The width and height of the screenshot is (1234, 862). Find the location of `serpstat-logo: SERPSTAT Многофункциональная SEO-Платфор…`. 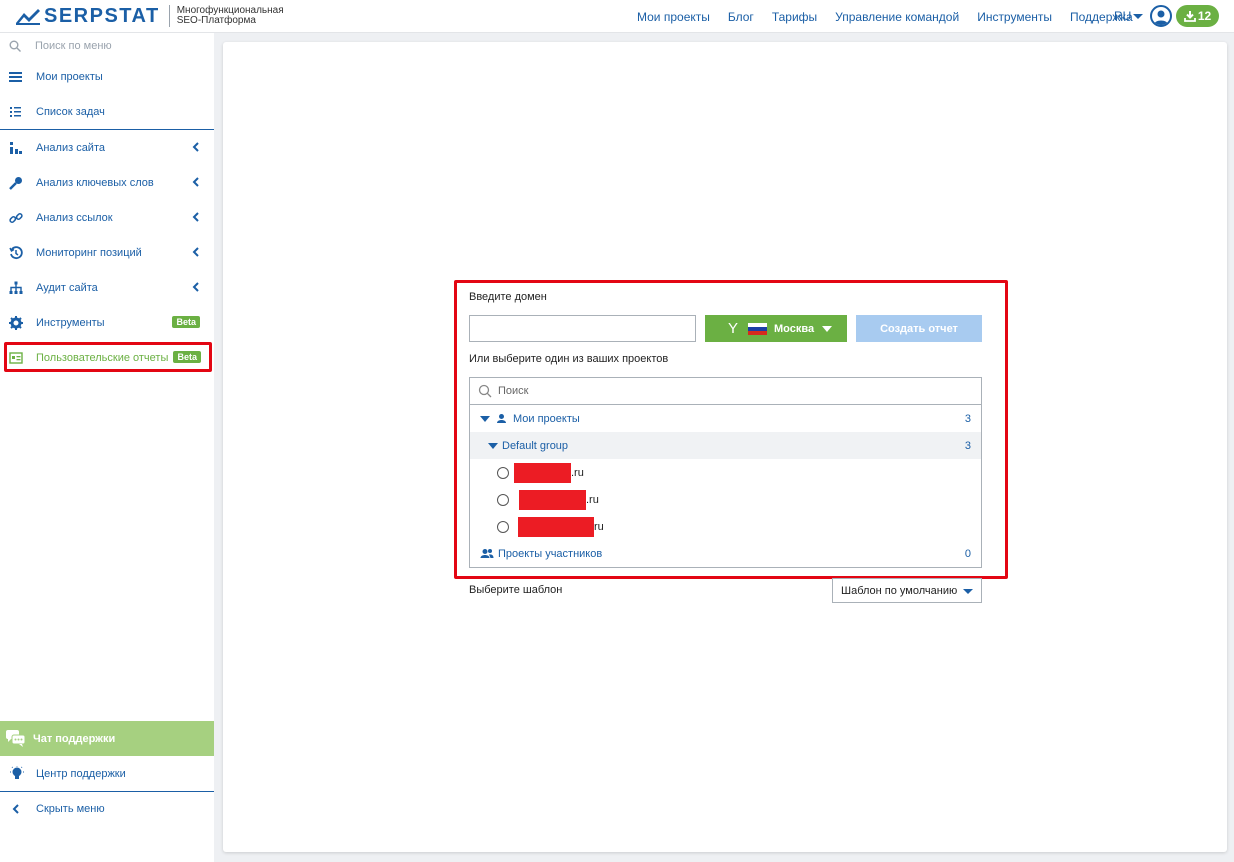

serpstat-logo: SERPSTAT Многофункциональная SEO-Платфор… is located at coordinates (150, 16).